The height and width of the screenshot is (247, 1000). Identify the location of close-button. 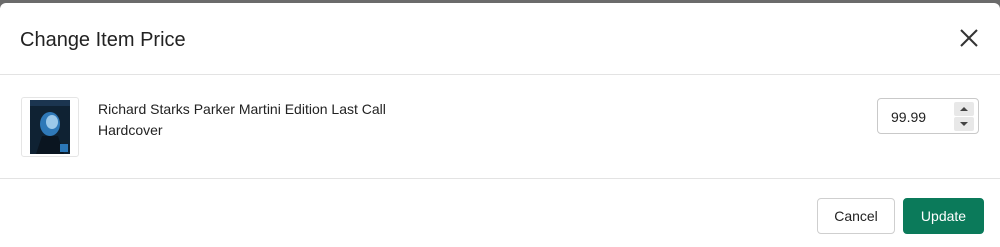
(969, 38).